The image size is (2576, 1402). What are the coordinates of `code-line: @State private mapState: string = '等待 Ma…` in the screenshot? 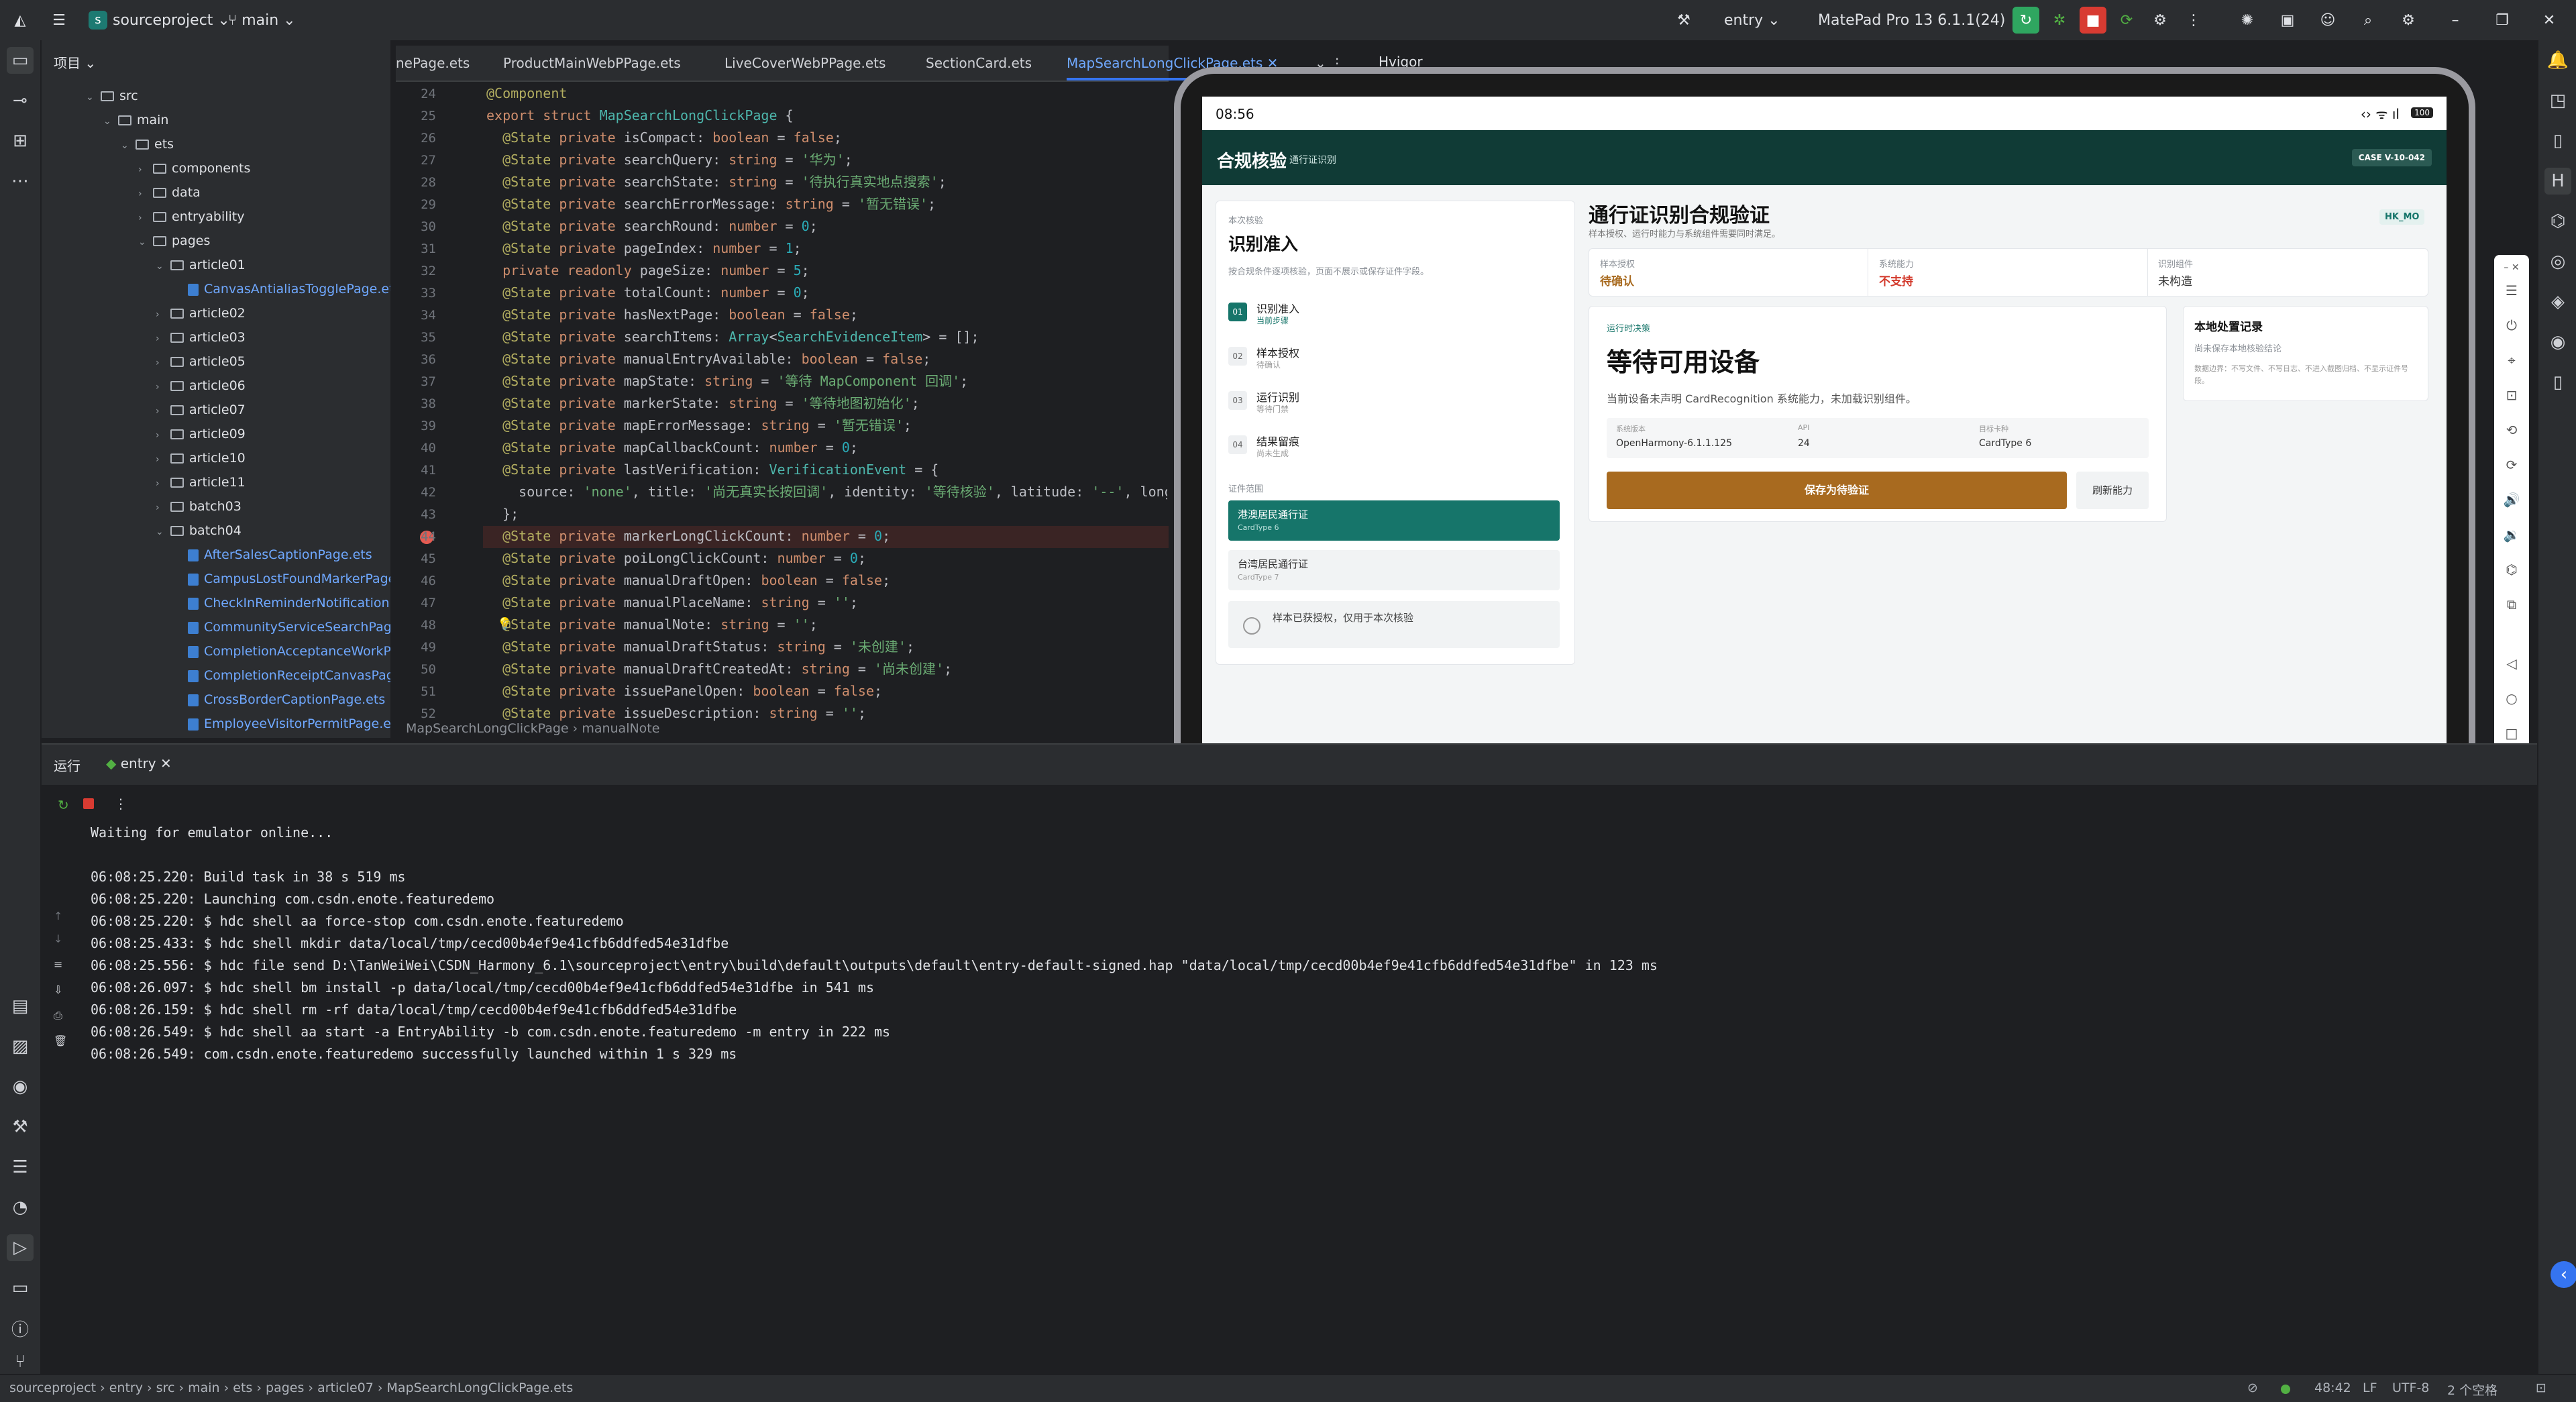 It's located at (826, 381).